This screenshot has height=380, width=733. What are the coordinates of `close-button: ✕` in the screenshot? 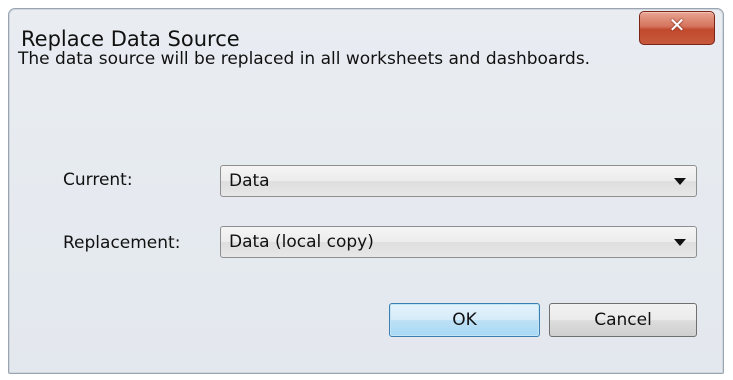 It's located at (677, 28).